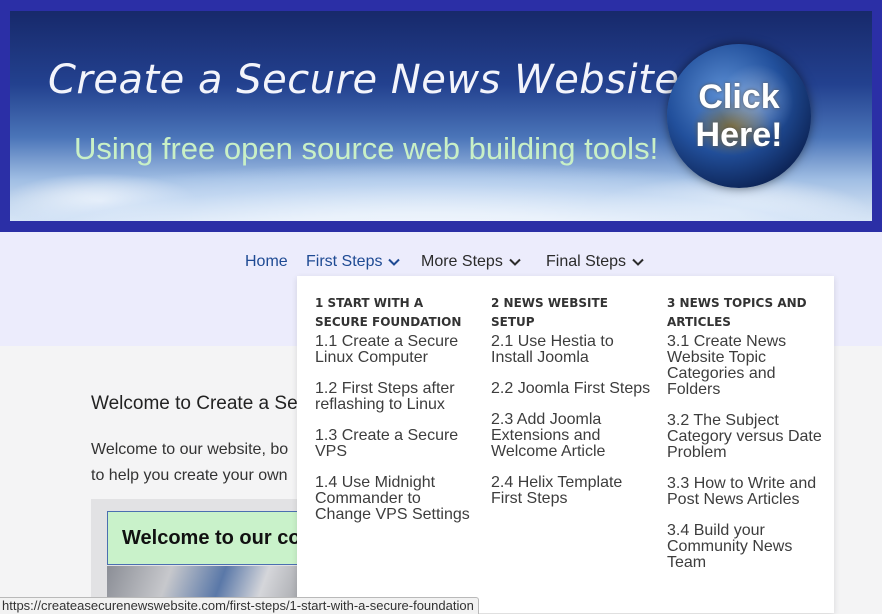  I want to click on menu-link: 3.4 Build your Community News Team, so click(747, 547).